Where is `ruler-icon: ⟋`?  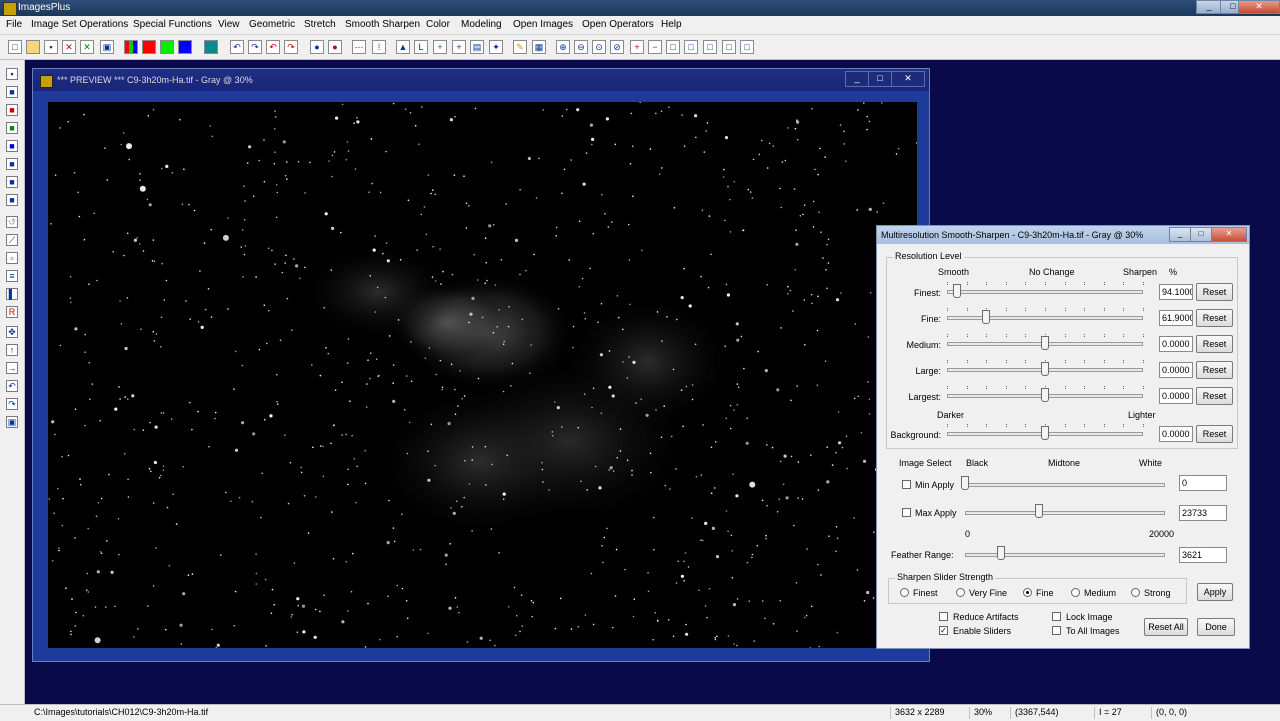 ruler-icon: ⟋ is located at coordinates (12, 240).